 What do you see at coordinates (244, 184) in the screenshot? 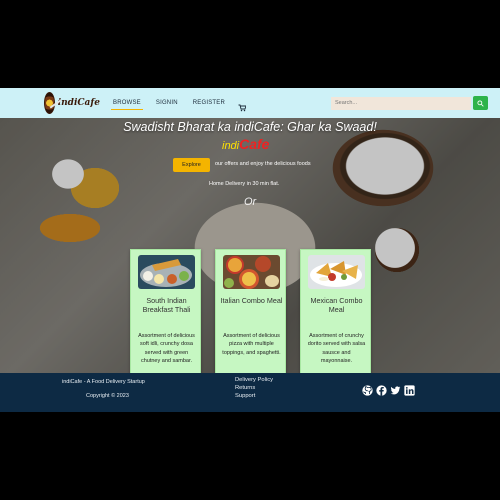
I see `delivery-caption: Home Delivery in 30 min flat.` at bounding box center [244, 184].